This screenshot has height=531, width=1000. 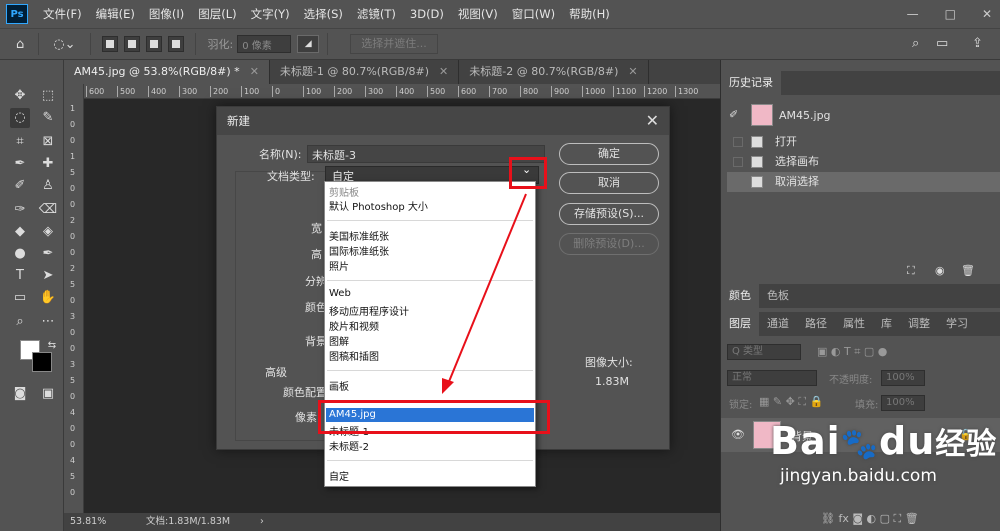 What do you see at coordinates (378, 205) in the screenshot?
I see `dropdown-item: 默认 Photoshop 大小` at bounding box center [378, 205].